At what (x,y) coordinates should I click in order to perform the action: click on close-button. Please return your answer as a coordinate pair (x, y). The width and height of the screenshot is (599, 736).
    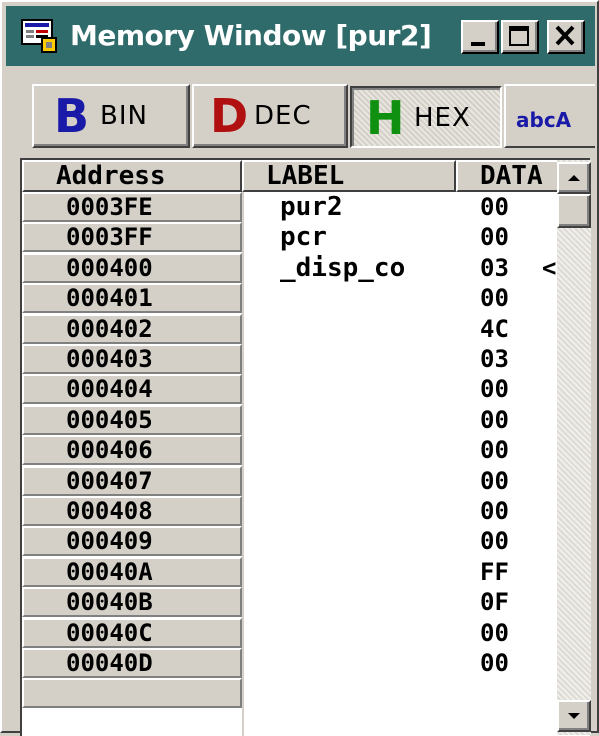
    Looking at the image, I should click on (566, 37).